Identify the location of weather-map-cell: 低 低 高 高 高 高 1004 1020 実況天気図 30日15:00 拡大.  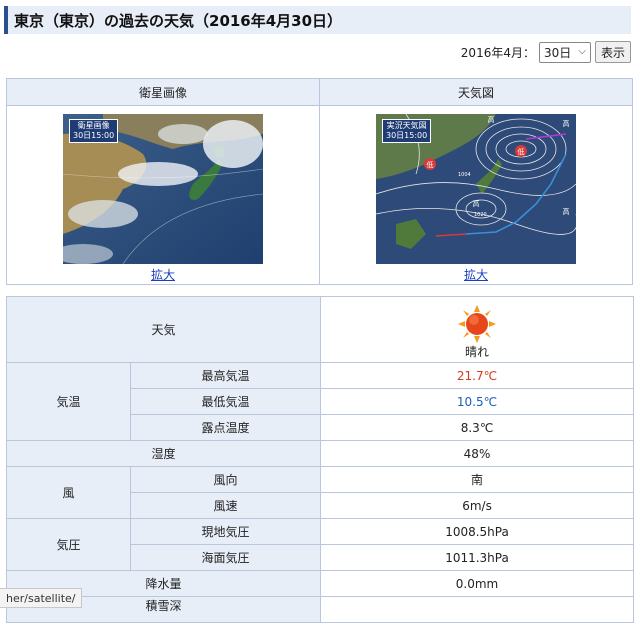
(476, 195).